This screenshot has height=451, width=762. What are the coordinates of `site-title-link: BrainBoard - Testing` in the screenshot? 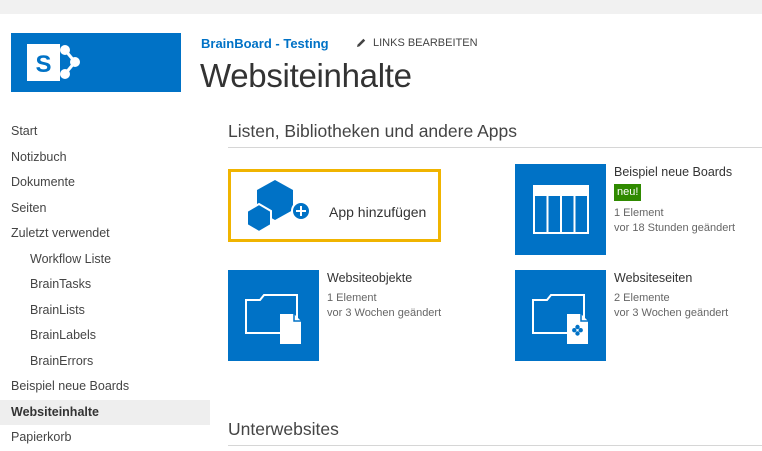 It's located at (265, 43).